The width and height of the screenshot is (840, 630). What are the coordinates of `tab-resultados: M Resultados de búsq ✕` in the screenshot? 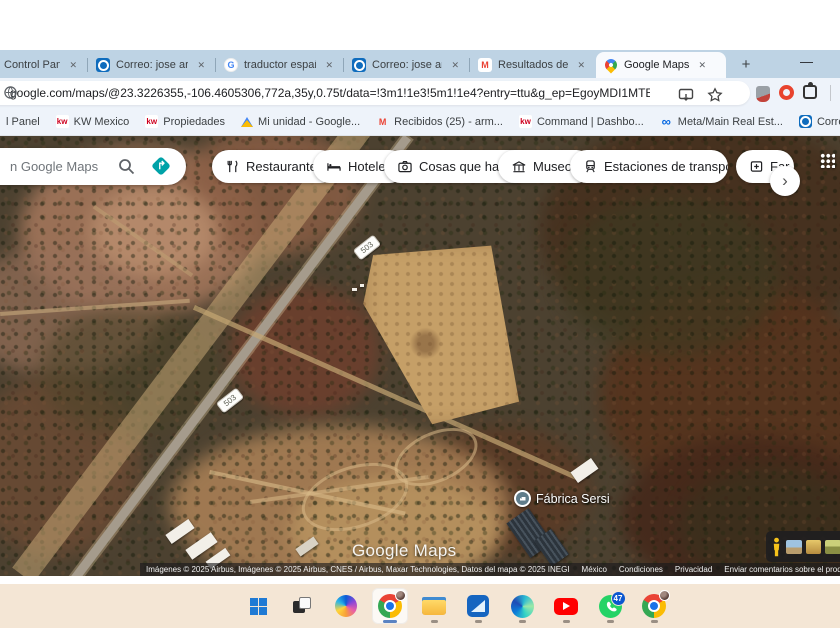 It's located at (532, 65).